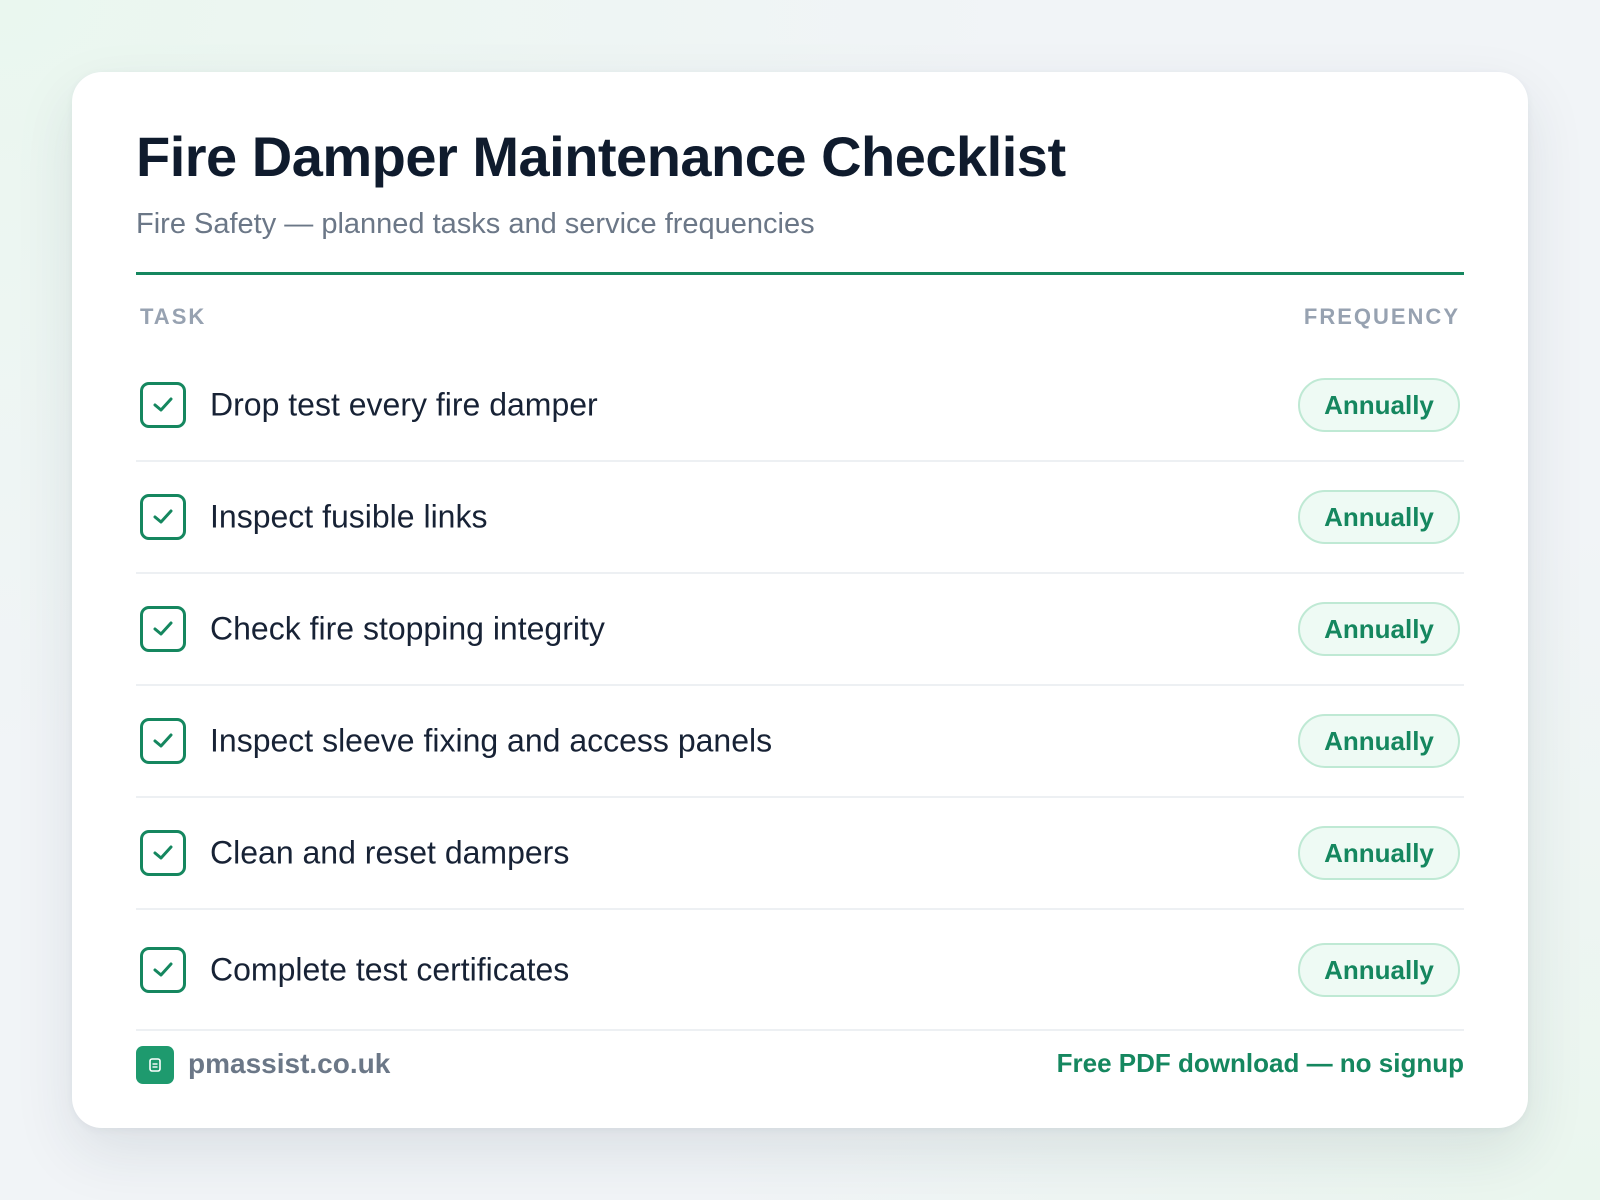 This screenshot has height=1200, width=1600. What do you see at coordinates (800, 273) in the screenshot?
I see `header-divider` at bounding box center [800, 273].